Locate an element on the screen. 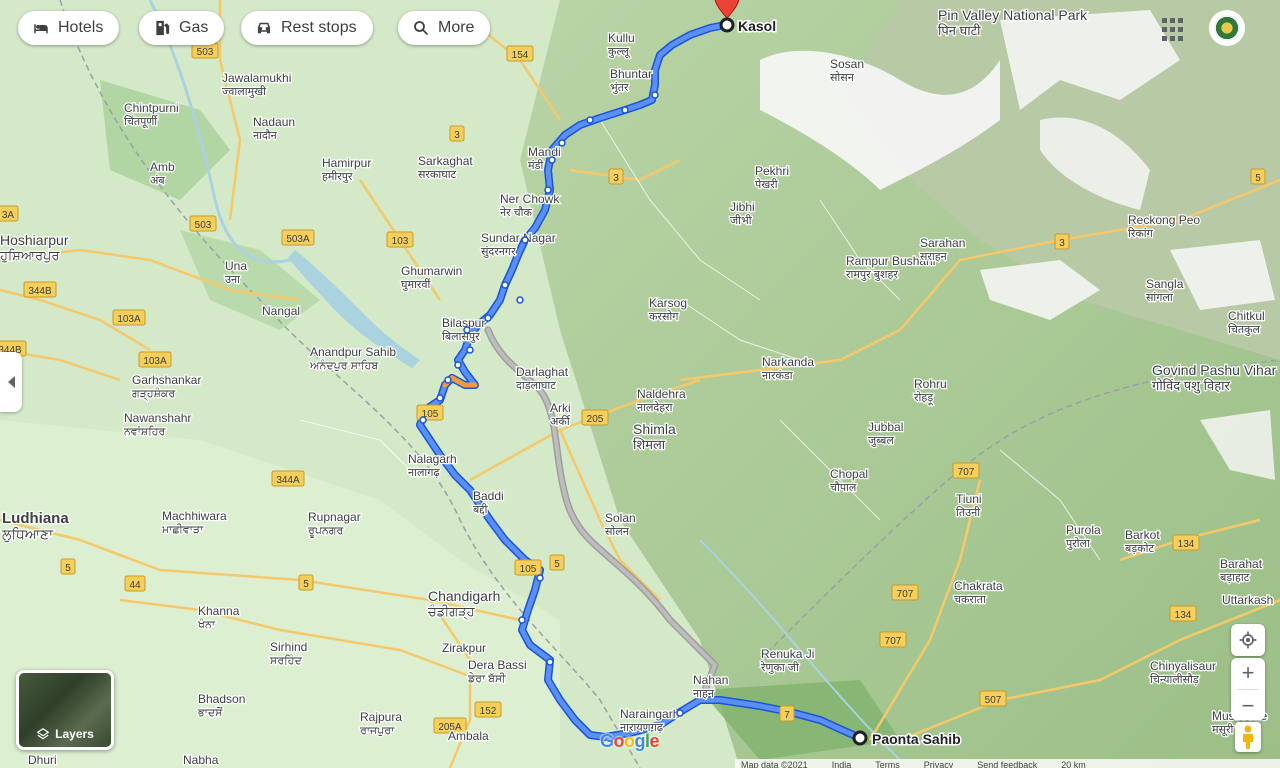  road-shield: 3 is located at coordinates (616, 176).